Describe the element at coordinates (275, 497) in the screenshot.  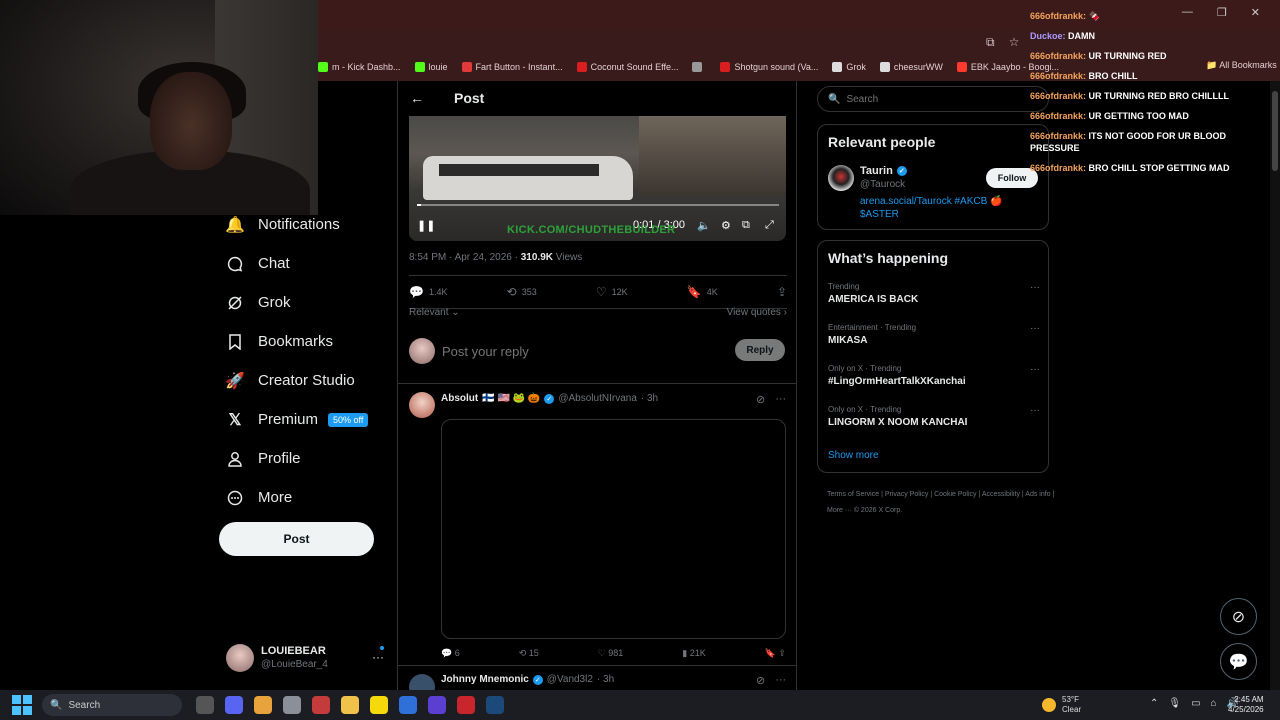
I see `sidebar-item-label: More` at that location.